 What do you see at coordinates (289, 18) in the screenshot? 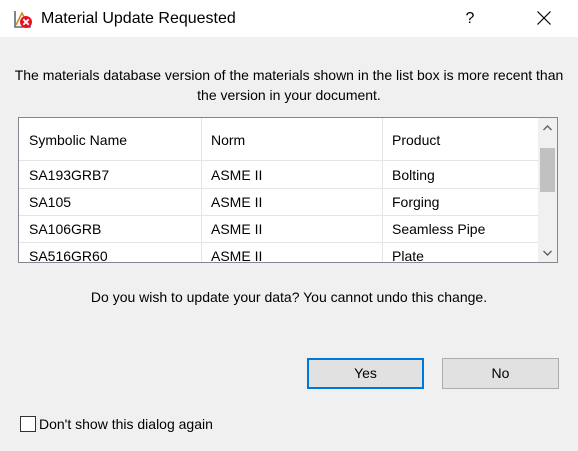
I see `title-bar: Material Update Requested ?` at bounding box center [289, 18].